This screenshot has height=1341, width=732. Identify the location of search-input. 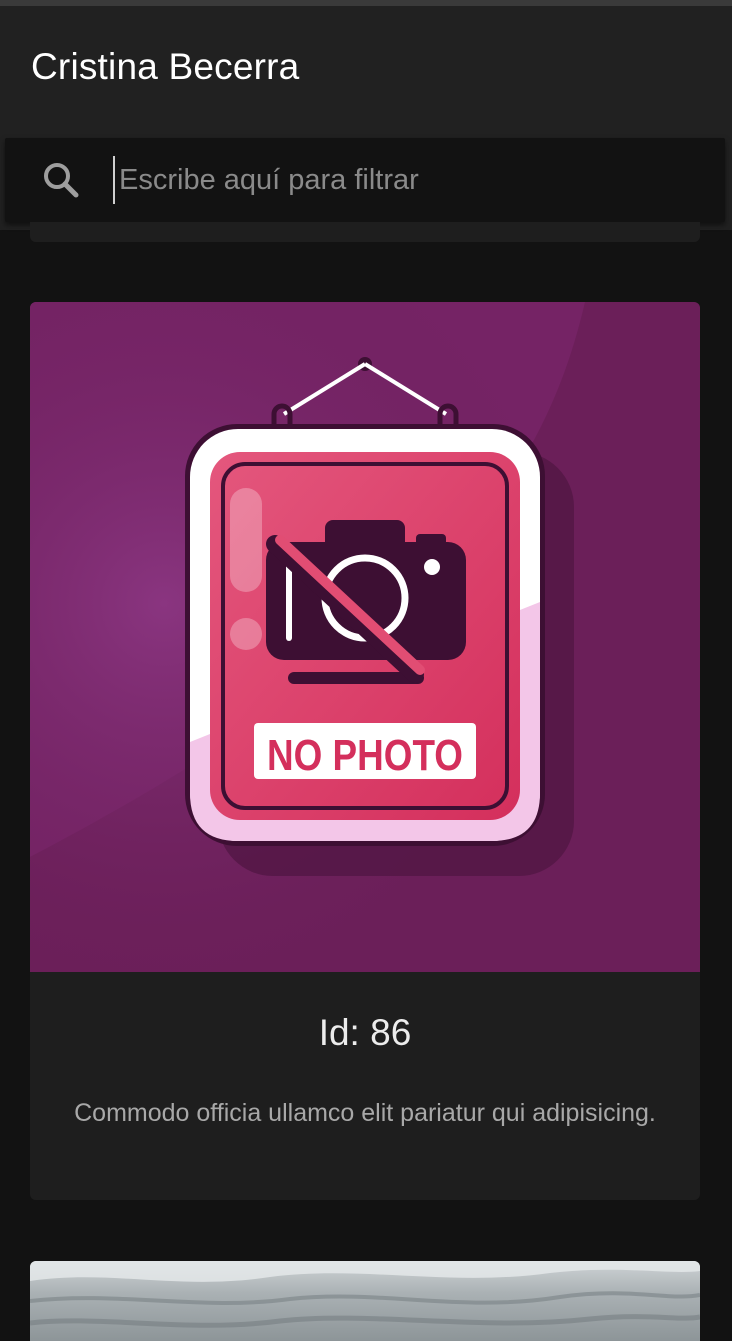
(411, 180).